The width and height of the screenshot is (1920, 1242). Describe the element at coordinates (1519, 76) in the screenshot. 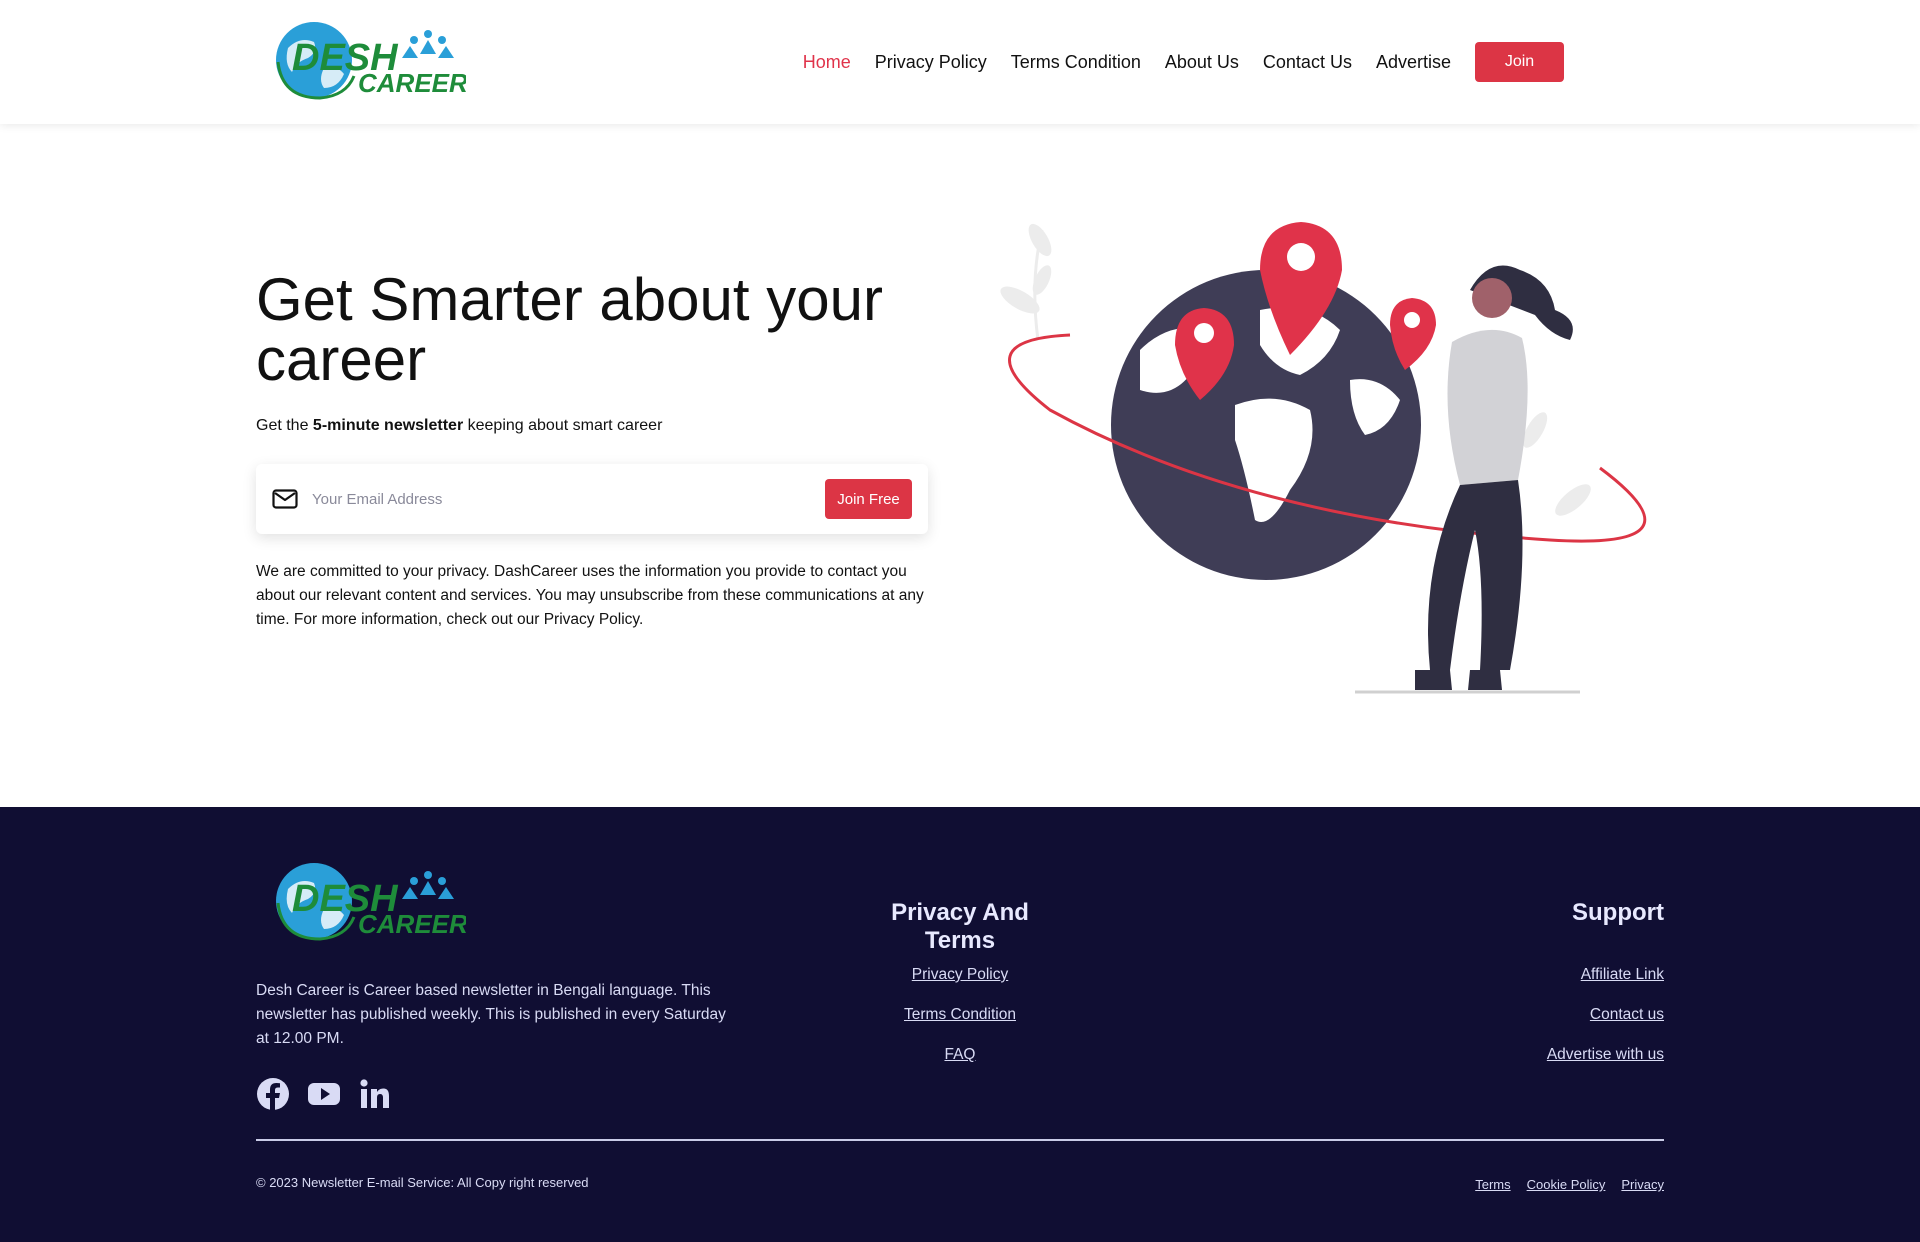

I see `join-now-button: Join Now` at that location.